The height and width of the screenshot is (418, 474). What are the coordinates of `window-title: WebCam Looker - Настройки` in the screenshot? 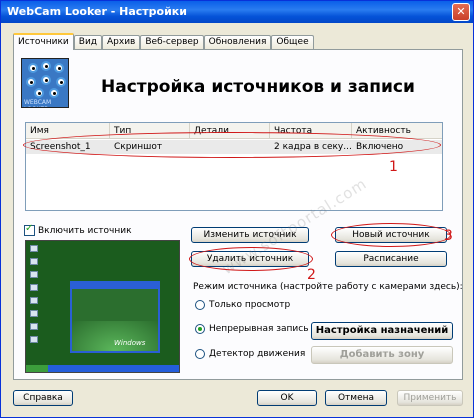 It's located at (97, 11).